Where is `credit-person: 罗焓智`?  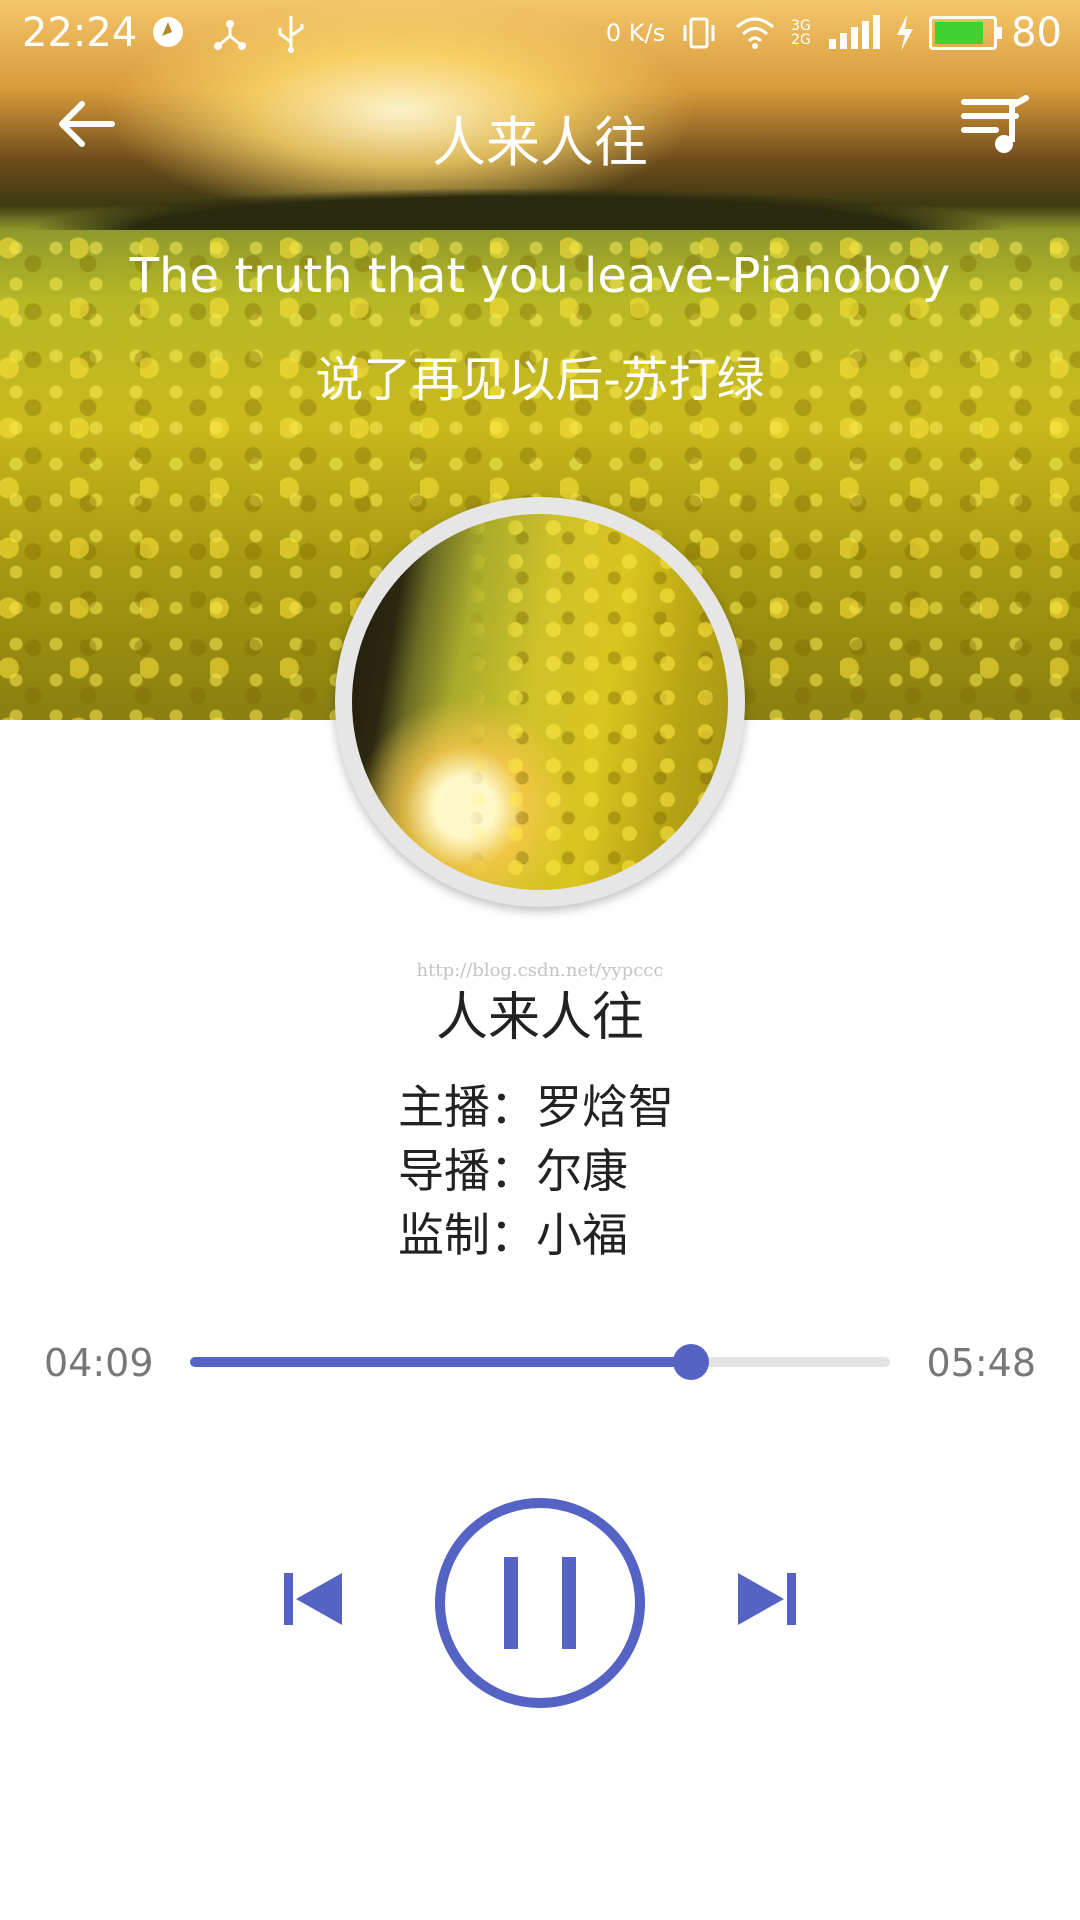
credit-person: 罗焓智 is located at coordinates (605, 1107).